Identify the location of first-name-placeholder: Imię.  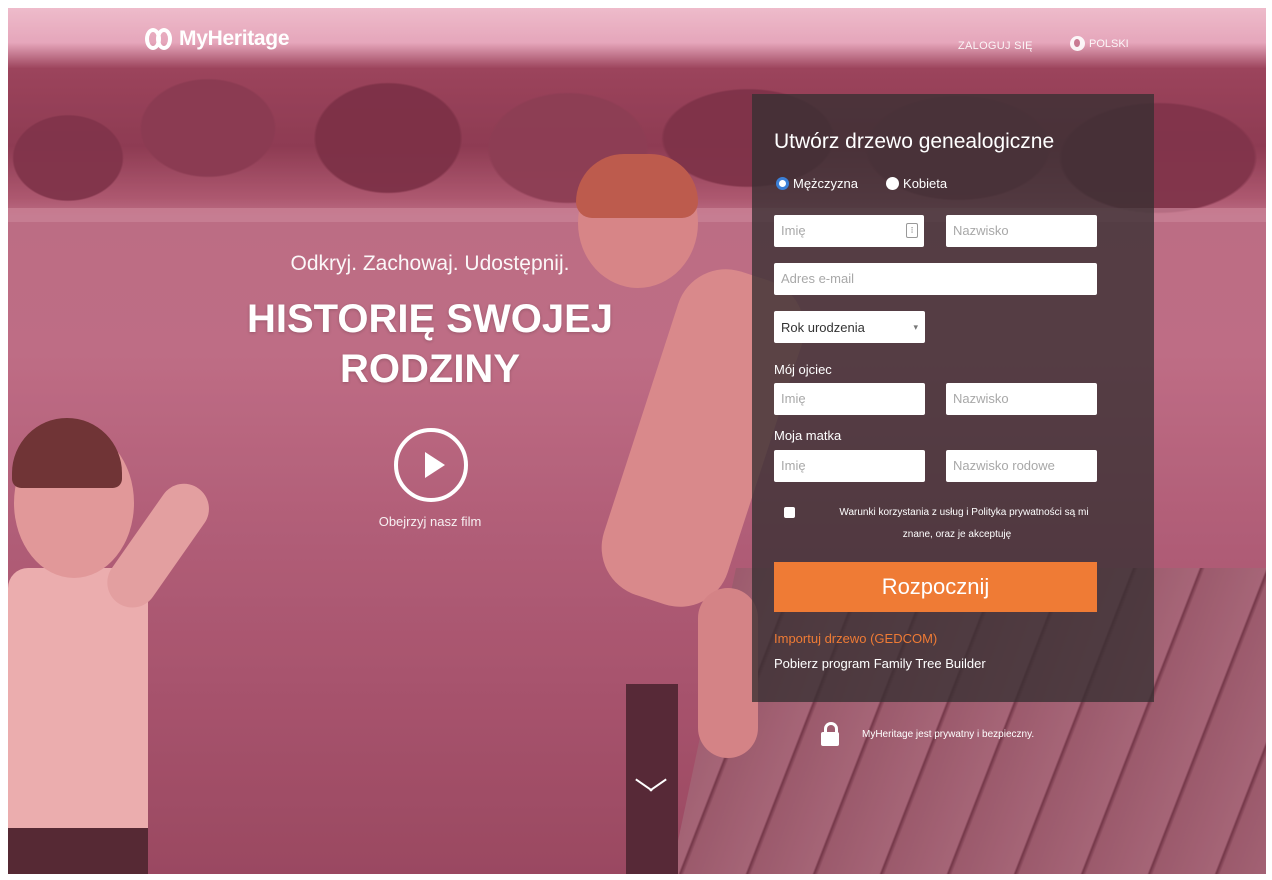
(793, 230).